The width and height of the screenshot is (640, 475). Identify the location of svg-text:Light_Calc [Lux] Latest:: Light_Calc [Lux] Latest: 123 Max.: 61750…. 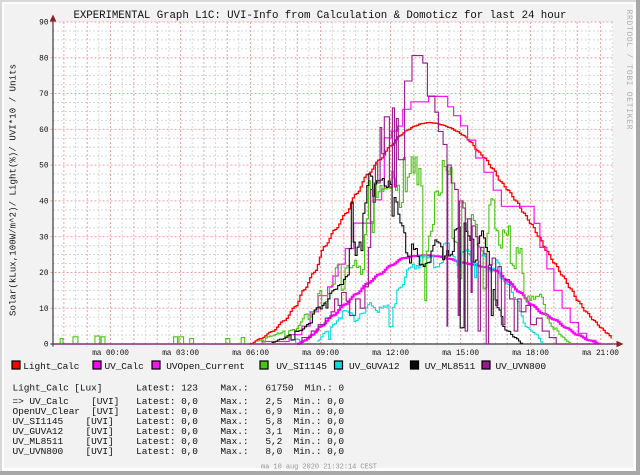
(179, 388).